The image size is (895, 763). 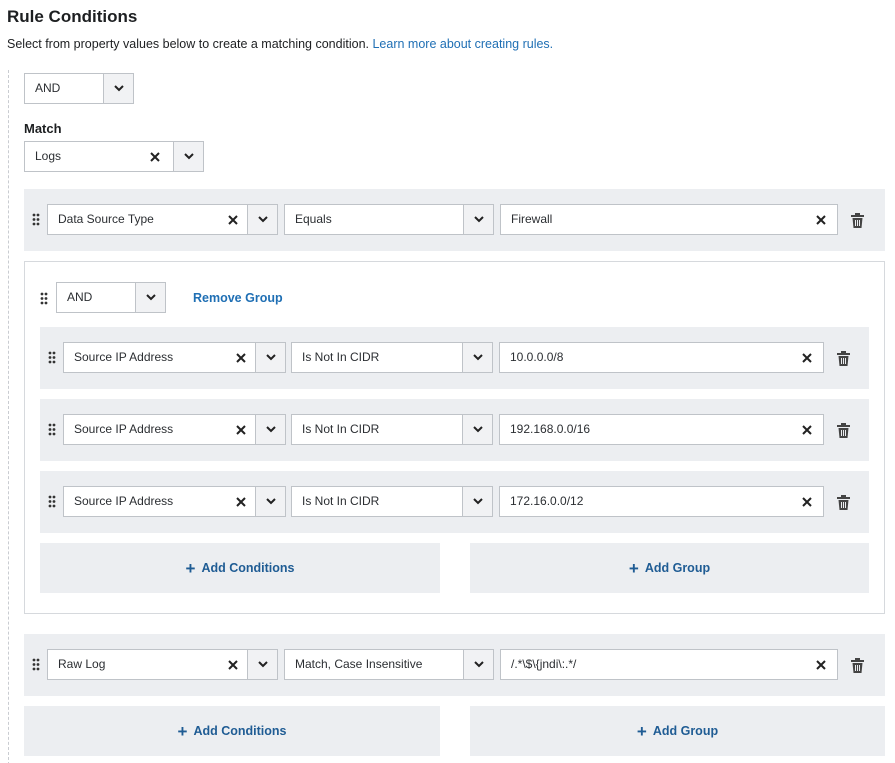 What do you see at coordinates (313, 219) in the screenshot?
I see `condition-operator-value: Equals` at bounding box center [313, 219].